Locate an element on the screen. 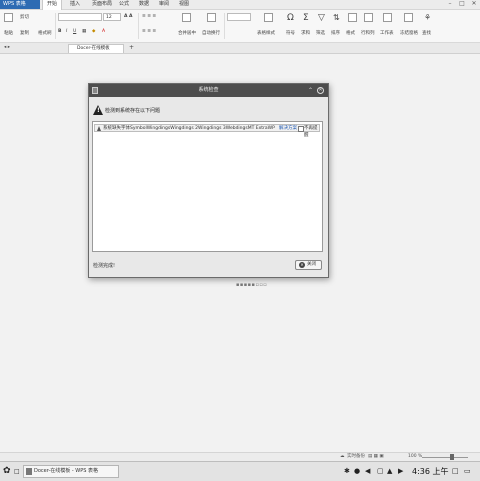  taskbar-item-label: Docer-在线模板 - WPS 表格 is located at coordinates (66, 471).